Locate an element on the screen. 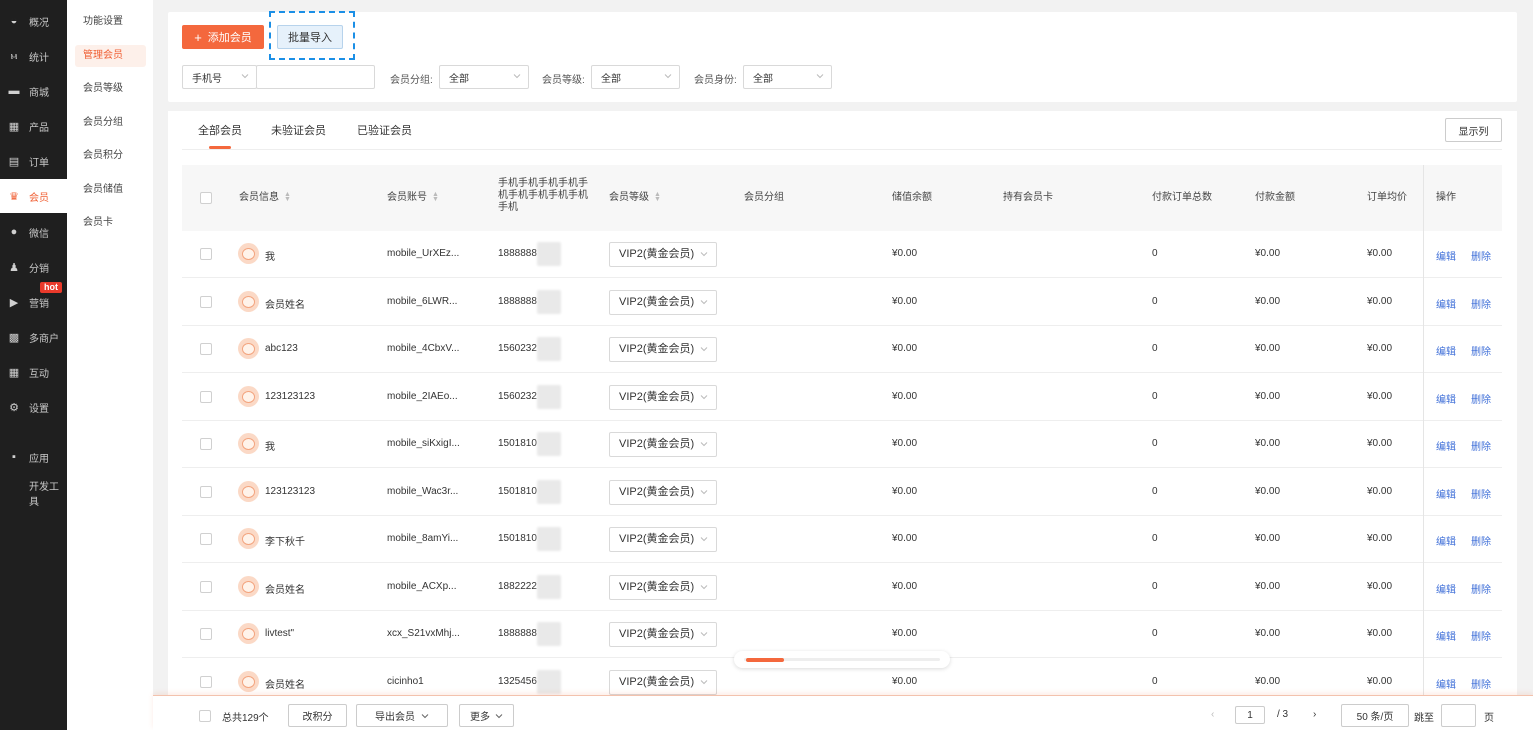  horizontal-scrollbar is located at coordinates (842, 659).